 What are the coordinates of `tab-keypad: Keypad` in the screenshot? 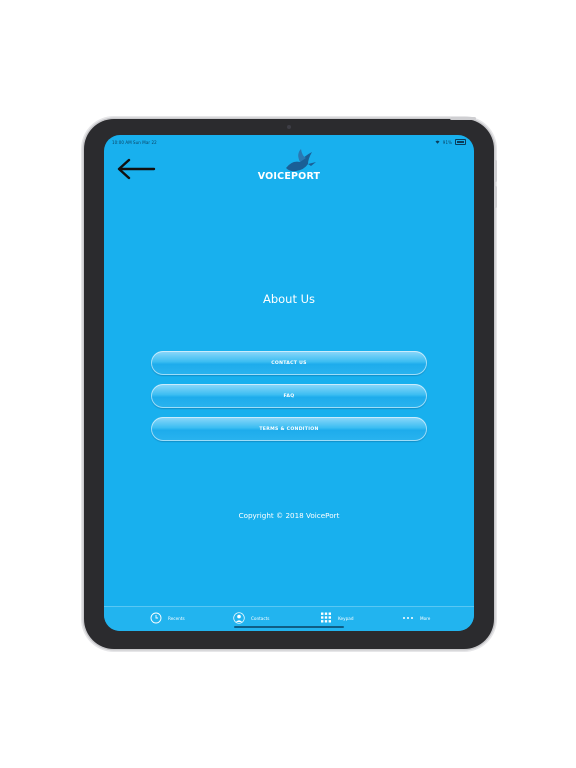 It's located at (336, 618).